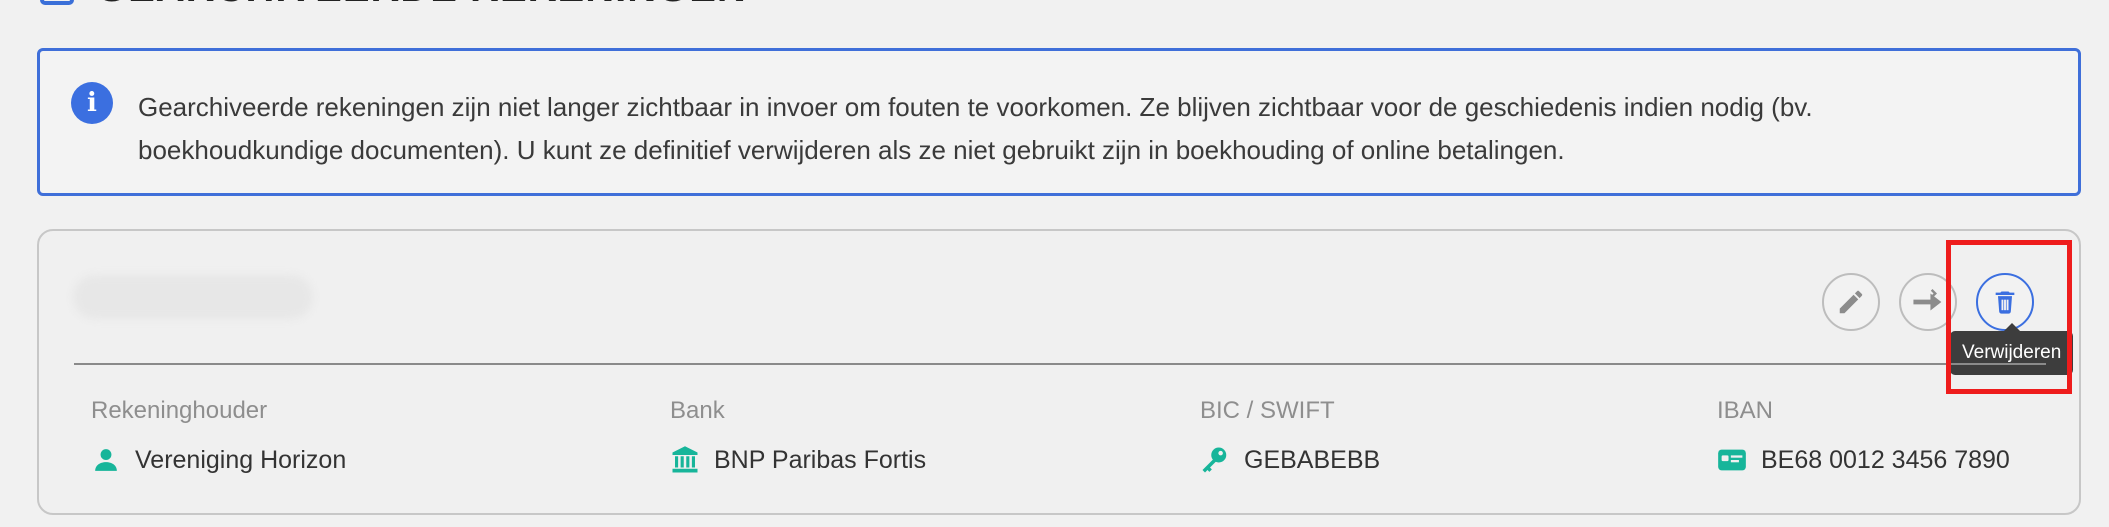 This screenshot has height=527, width=2109. I want to click on pencil-icon, so click(1851, 302).